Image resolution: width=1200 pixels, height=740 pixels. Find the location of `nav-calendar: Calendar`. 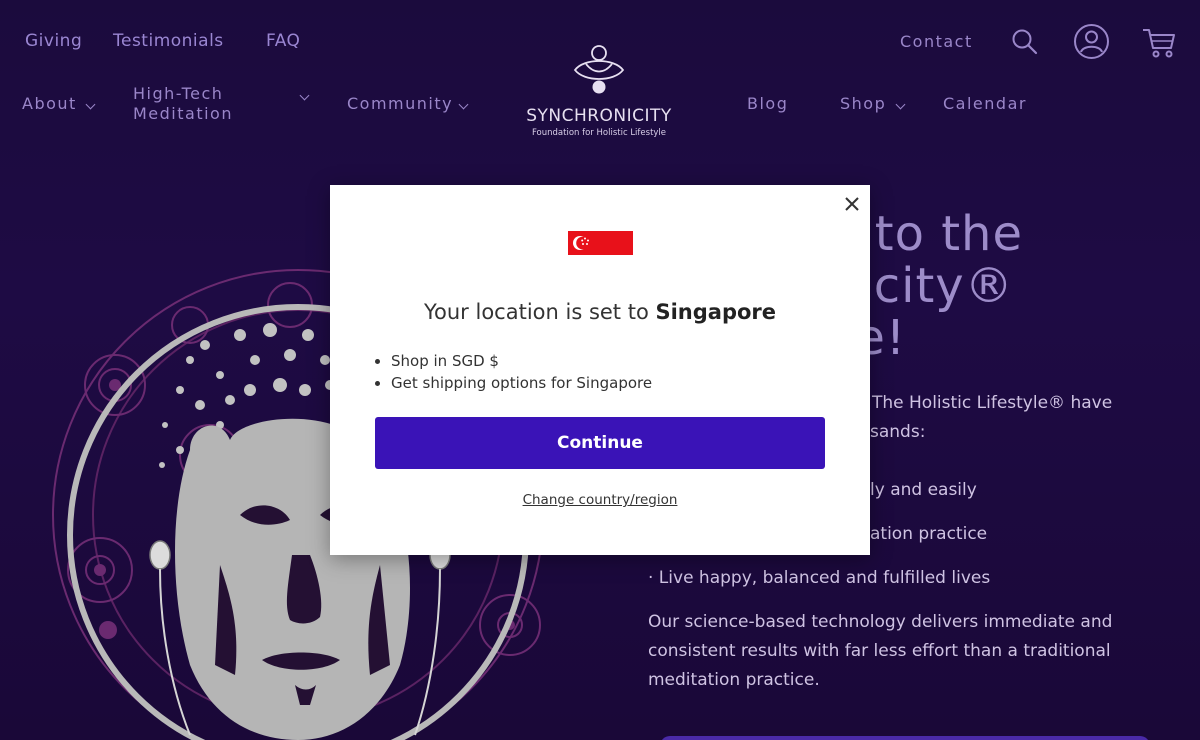

nav-calendar: Calendar is located at coordinates (985, 103).